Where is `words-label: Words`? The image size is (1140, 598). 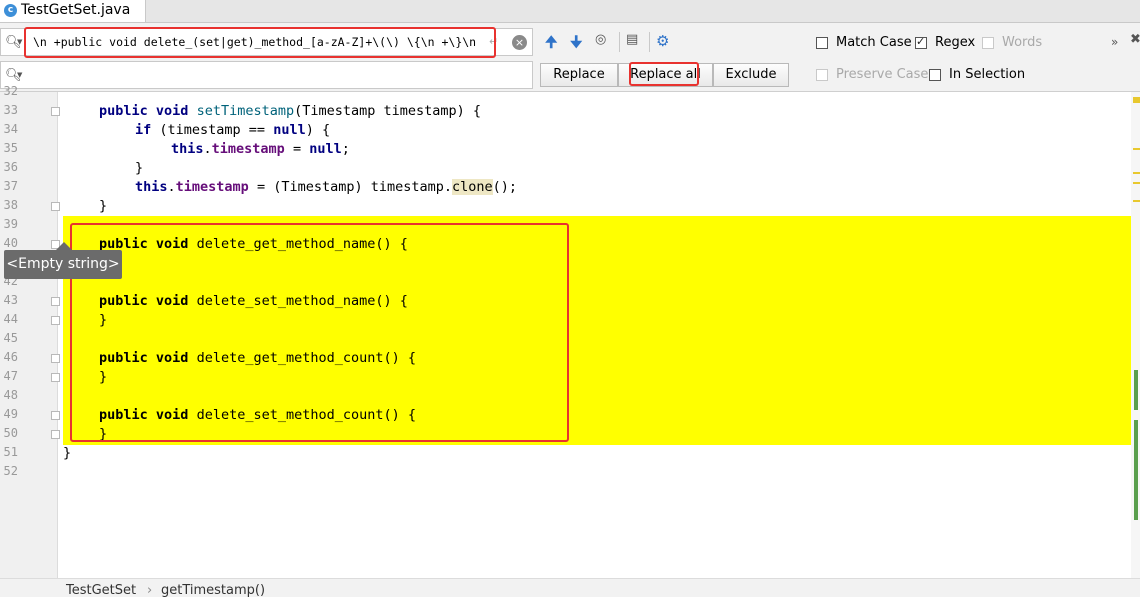 words-label: Words is located at coordinates (1022, 42).